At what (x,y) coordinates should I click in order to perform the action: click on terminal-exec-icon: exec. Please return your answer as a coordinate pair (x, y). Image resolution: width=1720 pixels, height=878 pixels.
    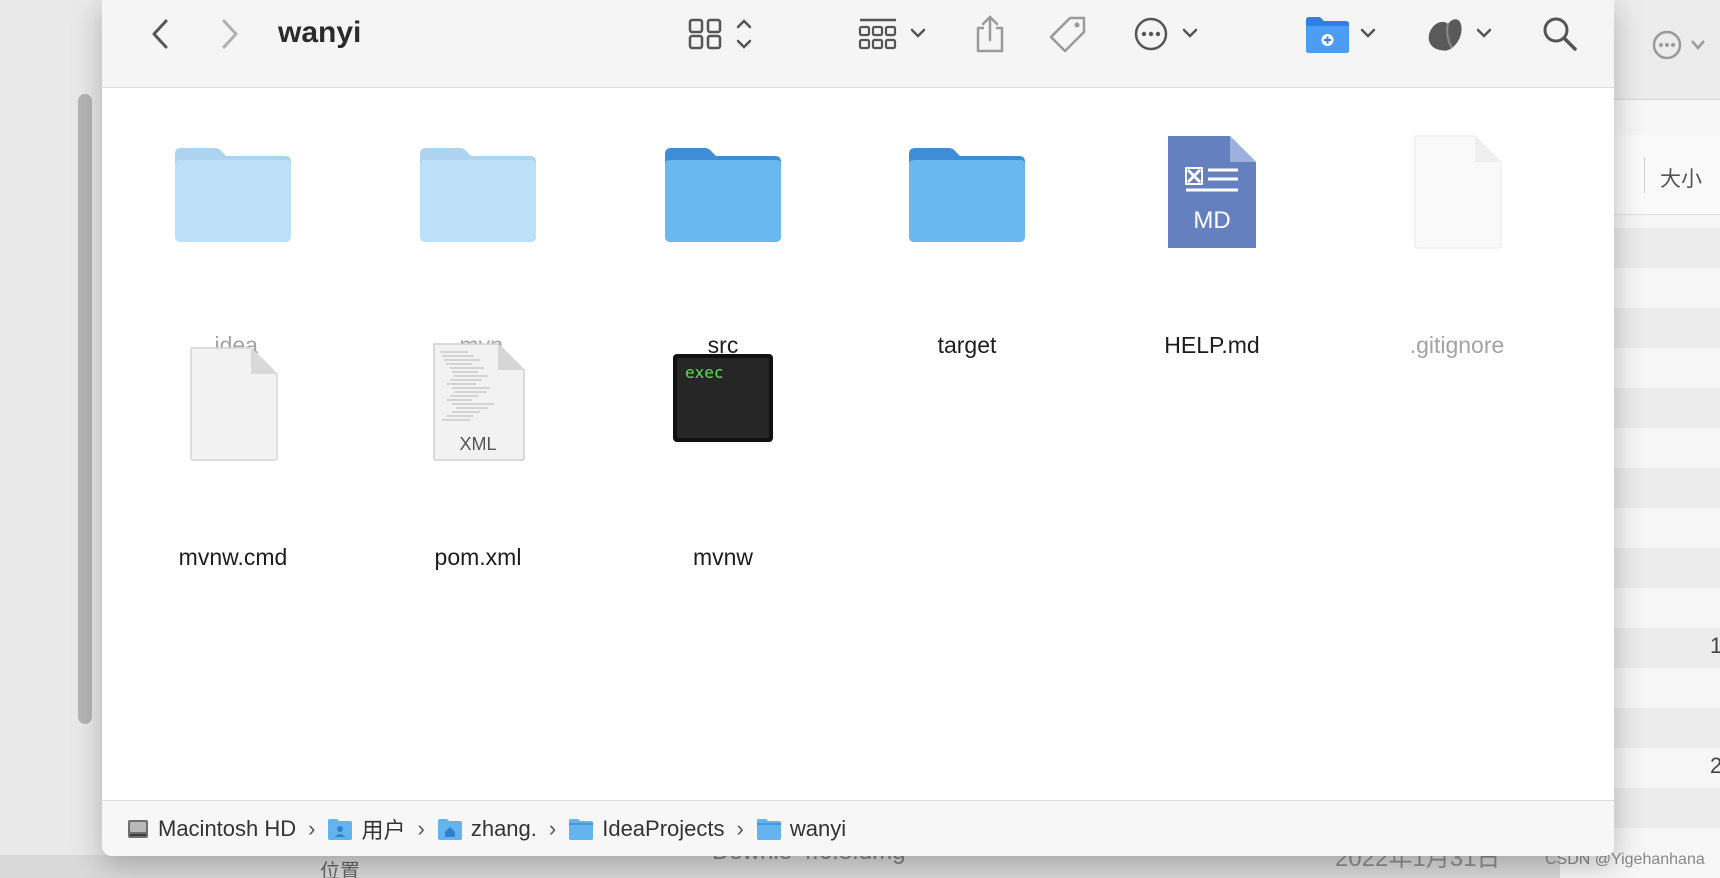
    Looking at the image, I should click on (723, 400).